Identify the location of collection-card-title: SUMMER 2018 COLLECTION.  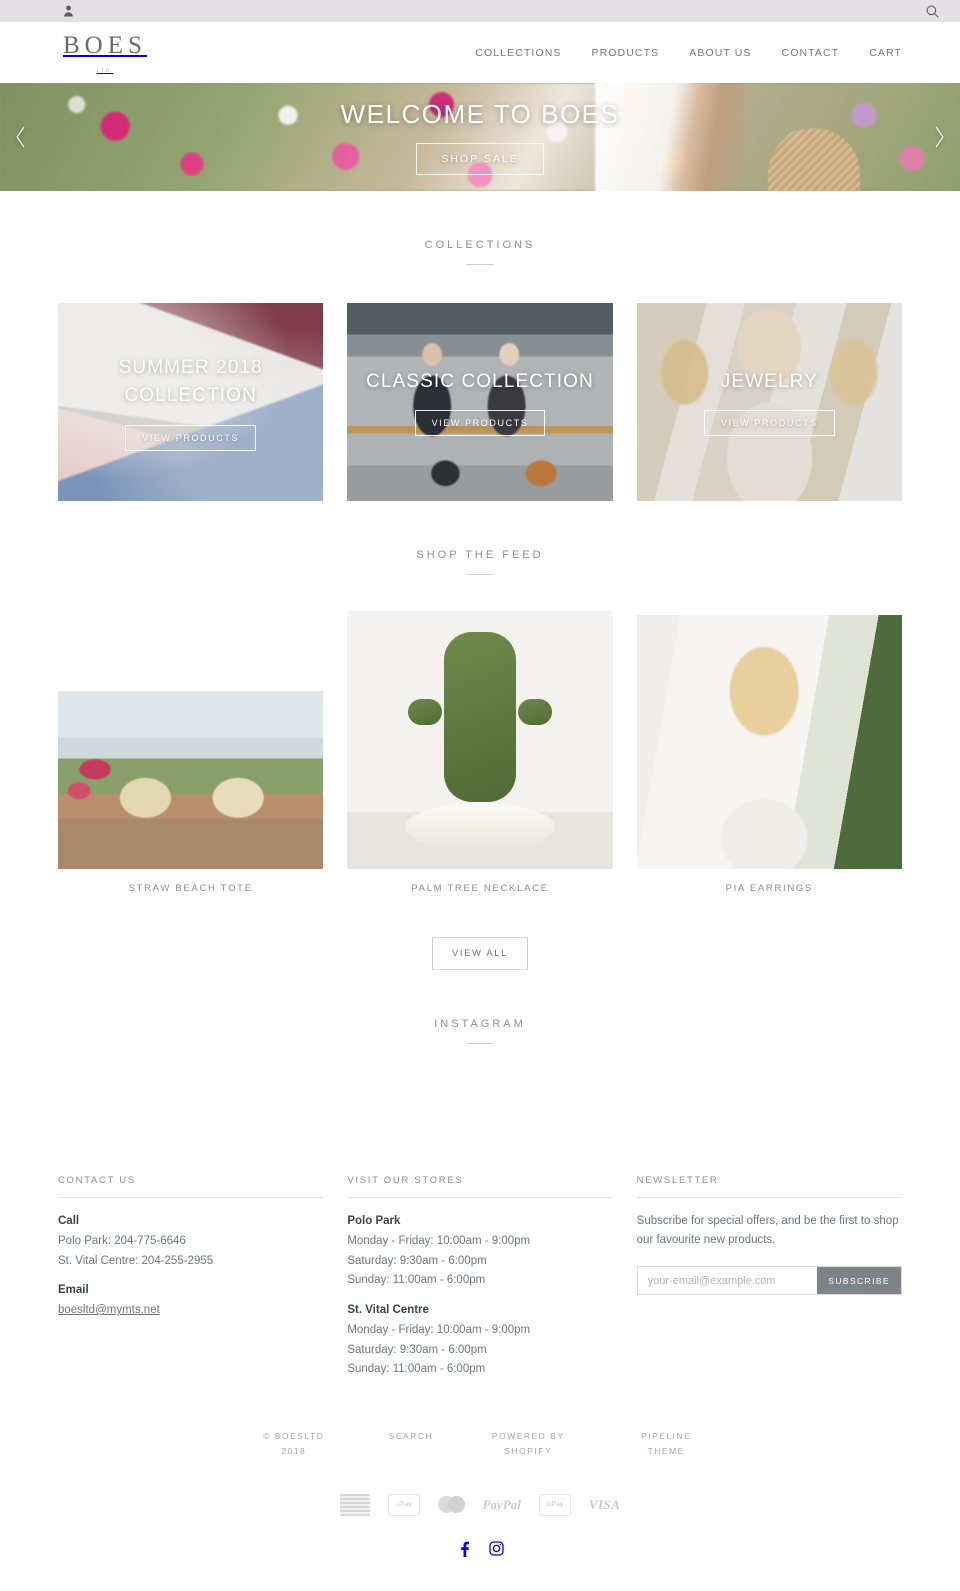
(190, 381).